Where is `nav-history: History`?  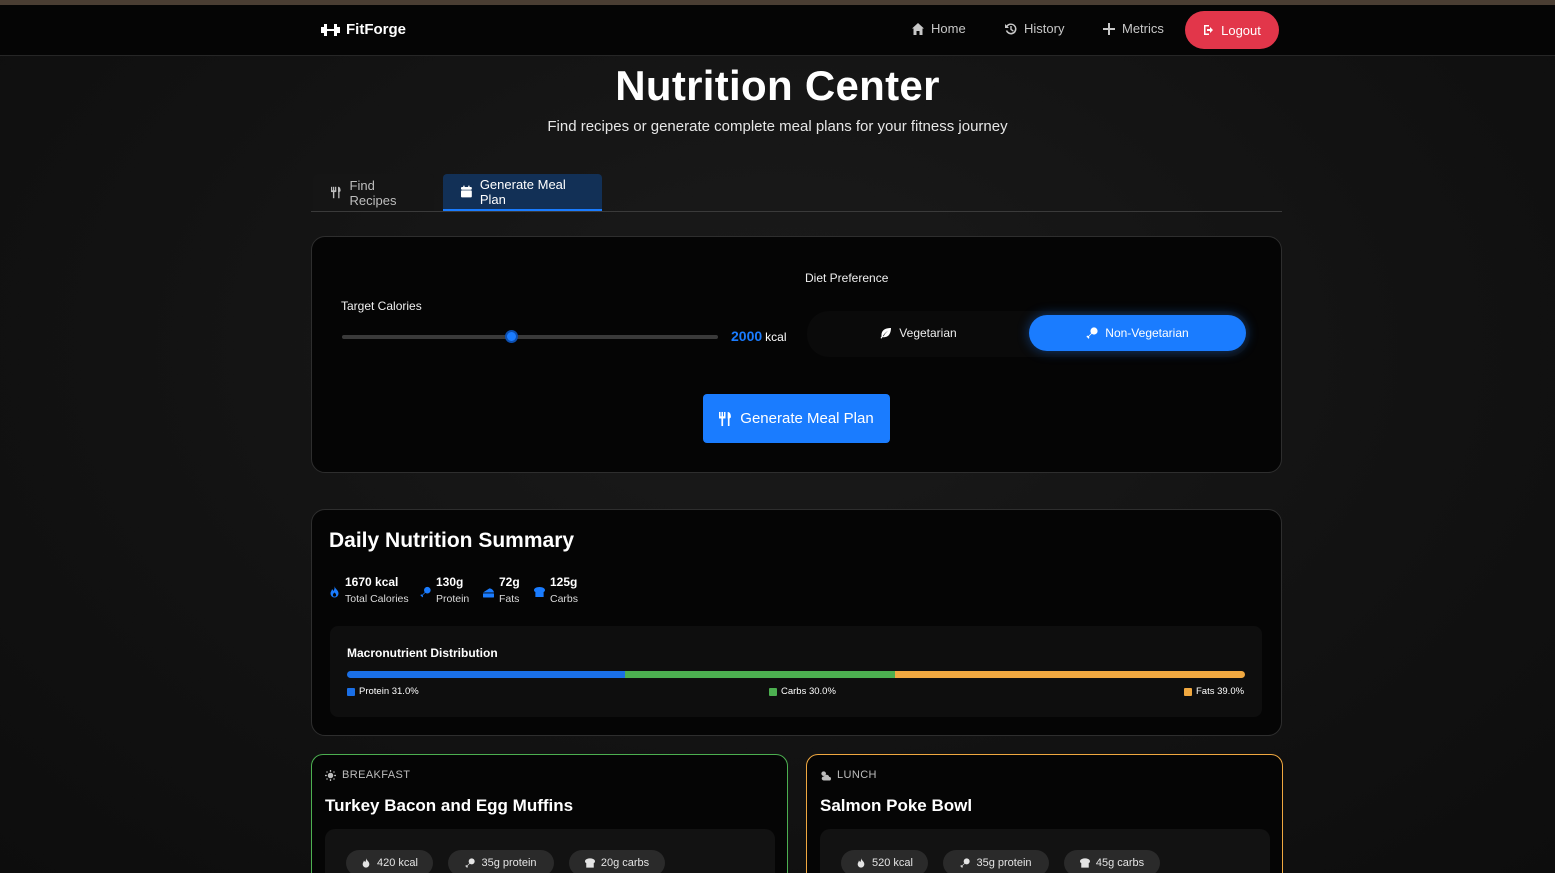
nav-history: History is located at coordinates (1034, 28).